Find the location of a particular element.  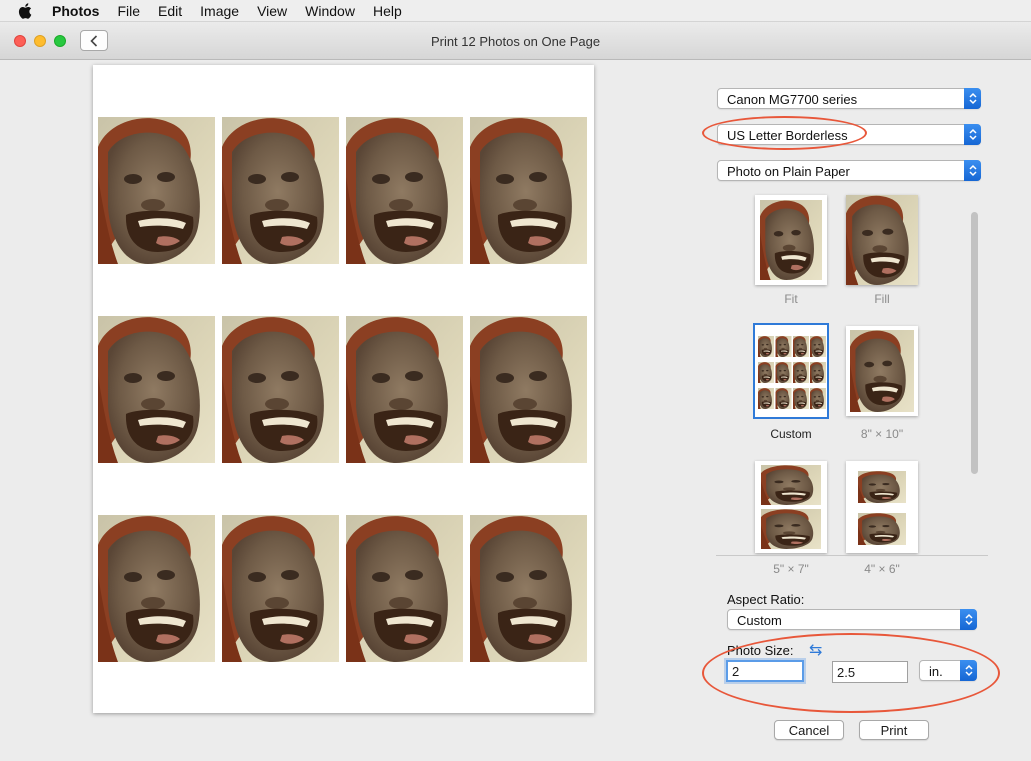

layout-fill-label: Fill is located at coordinates (882, 299).